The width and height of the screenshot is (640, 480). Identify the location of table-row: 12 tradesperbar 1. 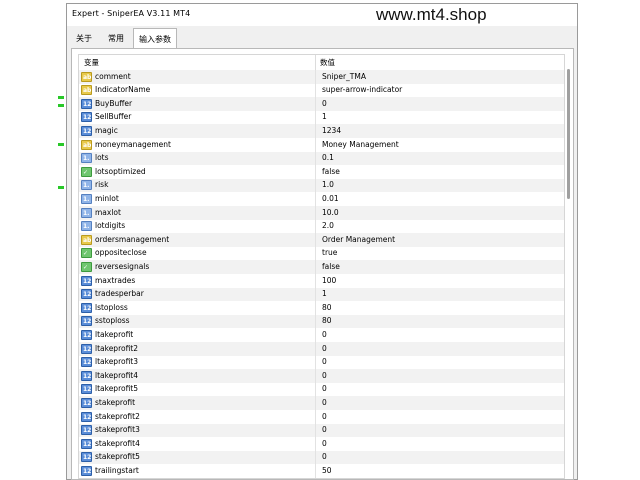
(321, 294).